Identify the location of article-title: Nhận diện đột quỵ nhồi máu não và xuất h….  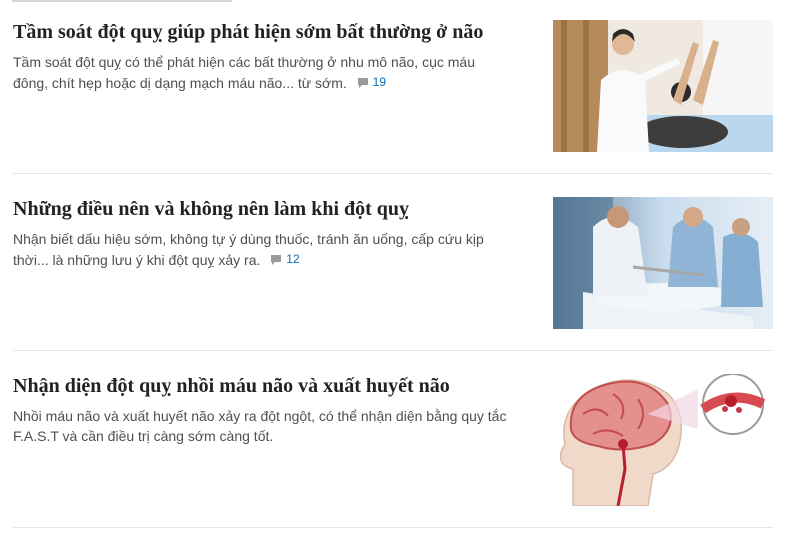
(273, 386).